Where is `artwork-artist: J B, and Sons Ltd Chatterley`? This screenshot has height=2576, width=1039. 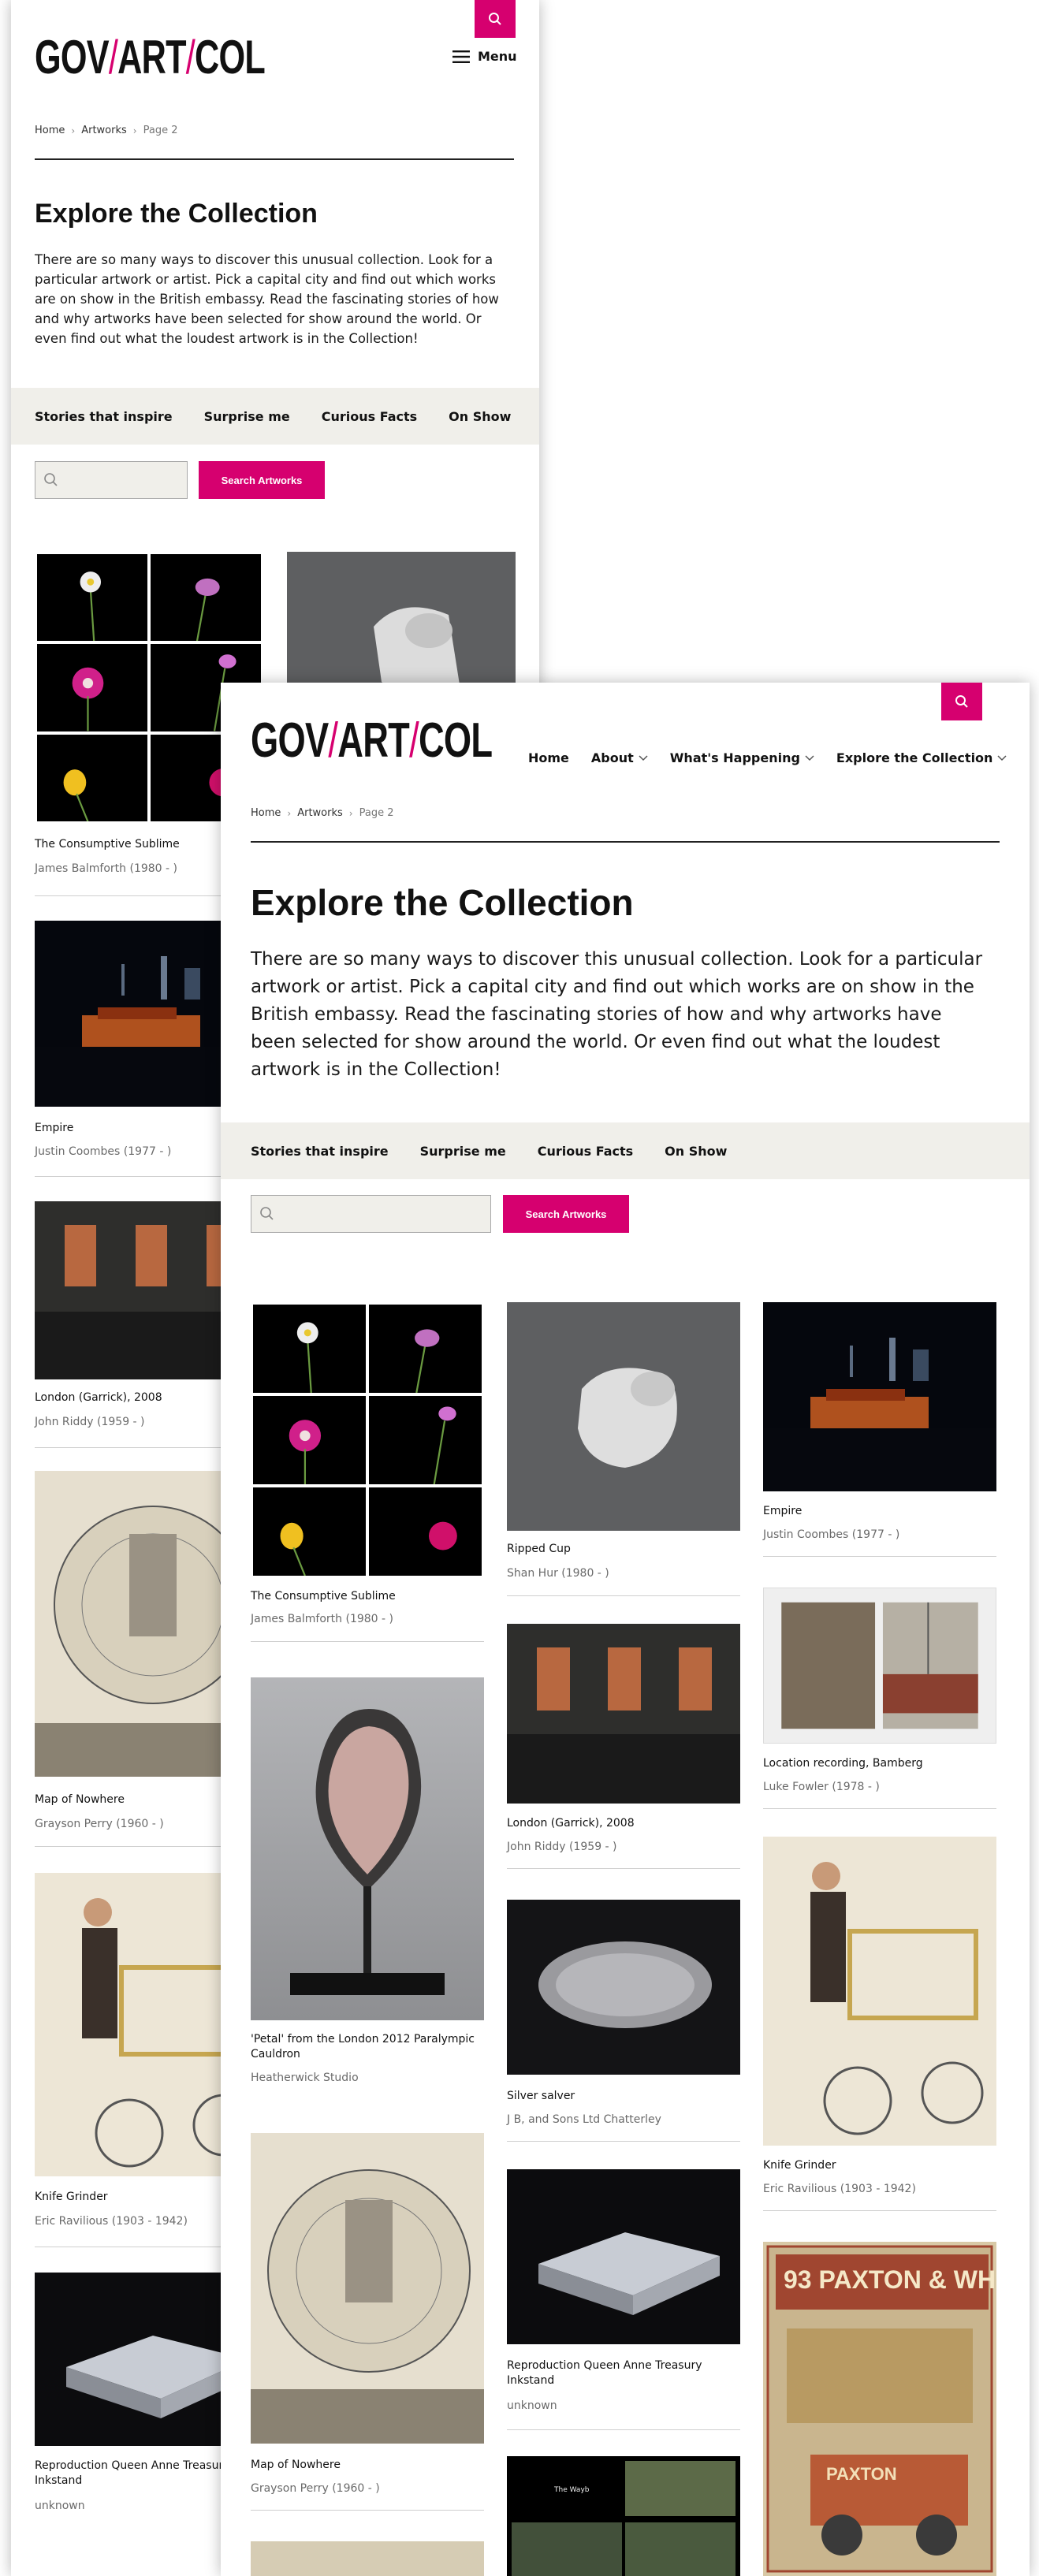 artwork-artist: J B, and Sons Ltd Chatterley is located at coordinates (584, 2119).